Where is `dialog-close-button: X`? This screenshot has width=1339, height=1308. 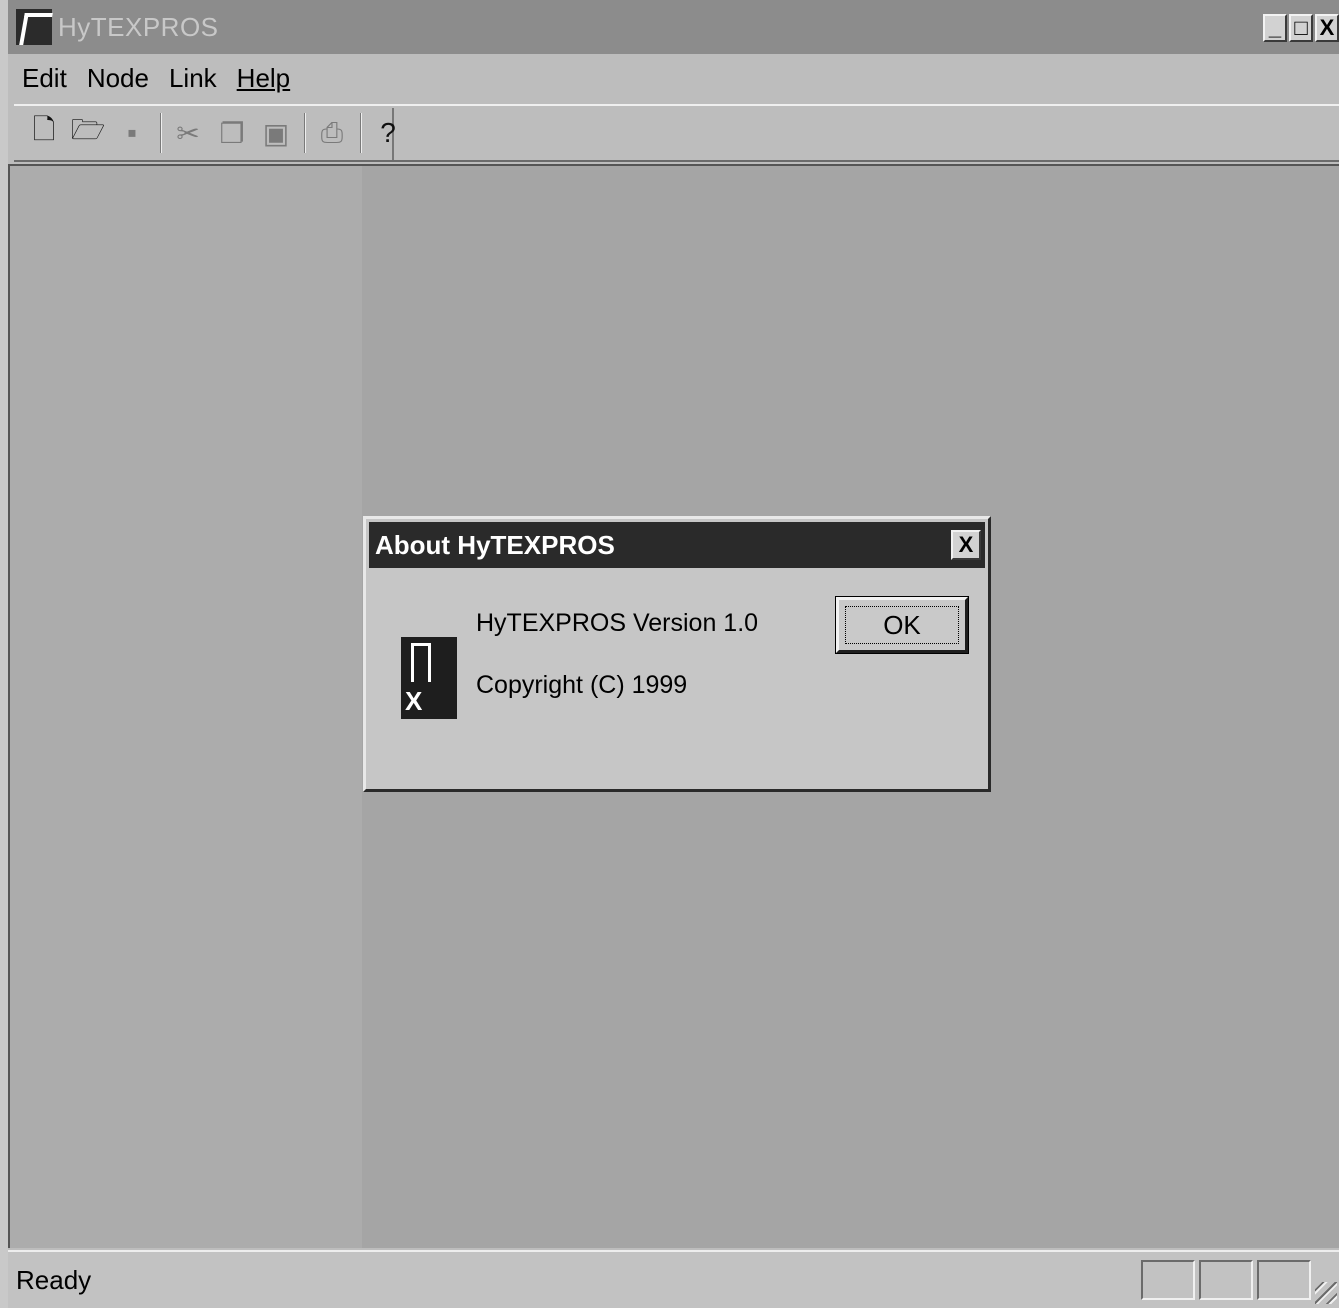 dialog-close-button: X is located at coordinates (966, 545).